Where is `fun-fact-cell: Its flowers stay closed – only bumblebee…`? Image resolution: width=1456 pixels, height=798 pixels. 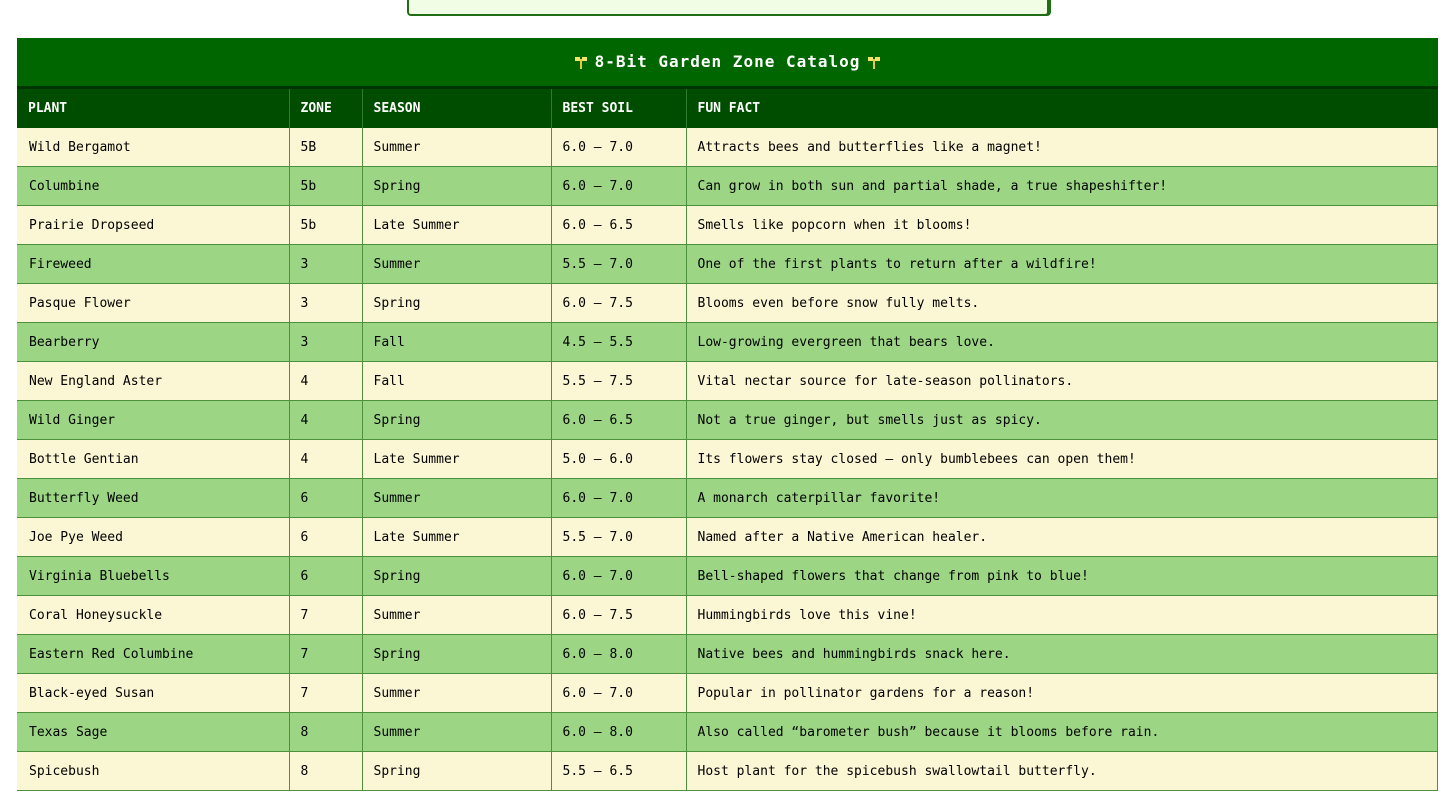 fun-fact-cell: Its flowers stay closed – only bumblebee… is located at coordinates (1062, 459).